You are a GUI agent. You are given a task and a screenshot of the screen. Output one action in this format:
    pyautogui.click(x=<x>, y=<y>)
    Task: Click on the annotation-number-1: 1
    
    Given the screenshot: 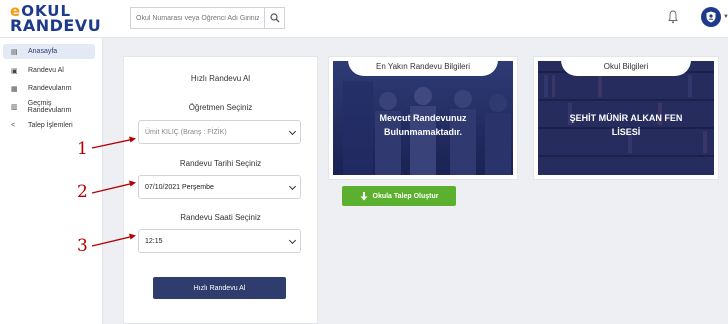 What is the action you would take?
    pyautogui.click(x=82, y=149)
    